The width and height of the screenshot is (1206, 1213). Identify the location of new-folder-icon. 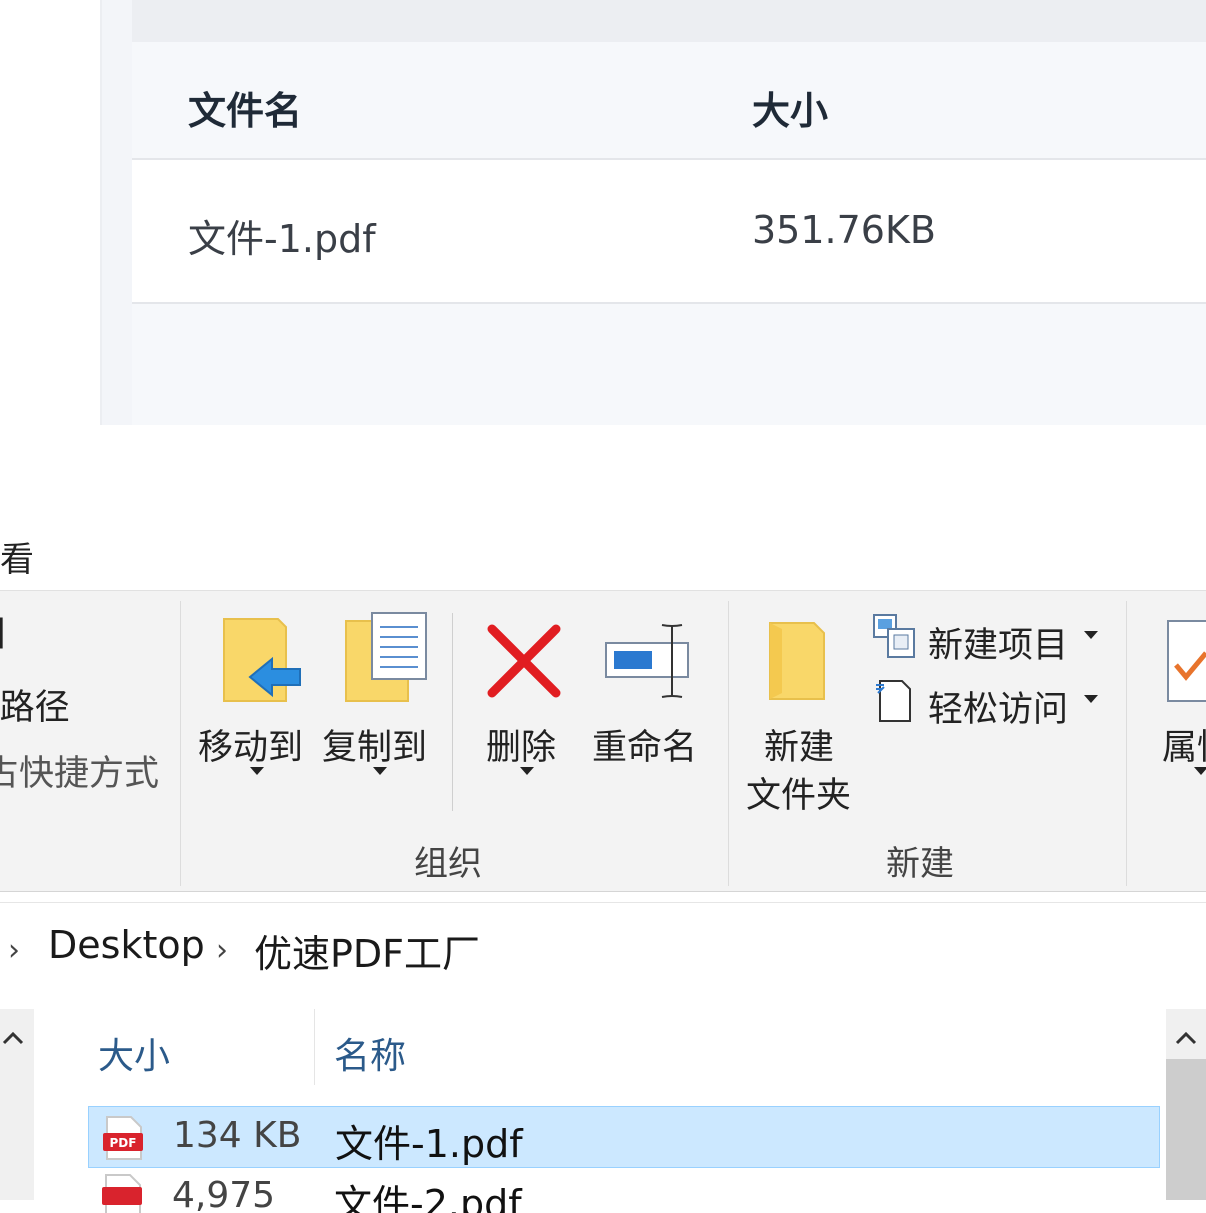
(797, 661).